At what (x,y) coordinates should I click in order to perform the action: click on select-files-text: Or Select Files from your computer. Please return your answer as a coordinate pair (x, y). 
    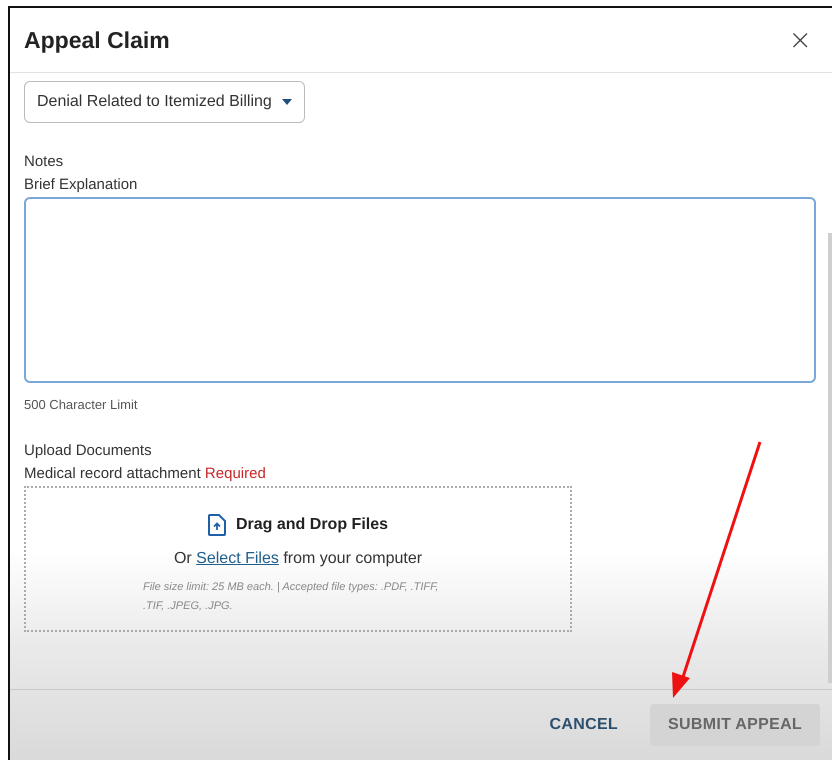
    Looking at the image, I should click on (298, 559).